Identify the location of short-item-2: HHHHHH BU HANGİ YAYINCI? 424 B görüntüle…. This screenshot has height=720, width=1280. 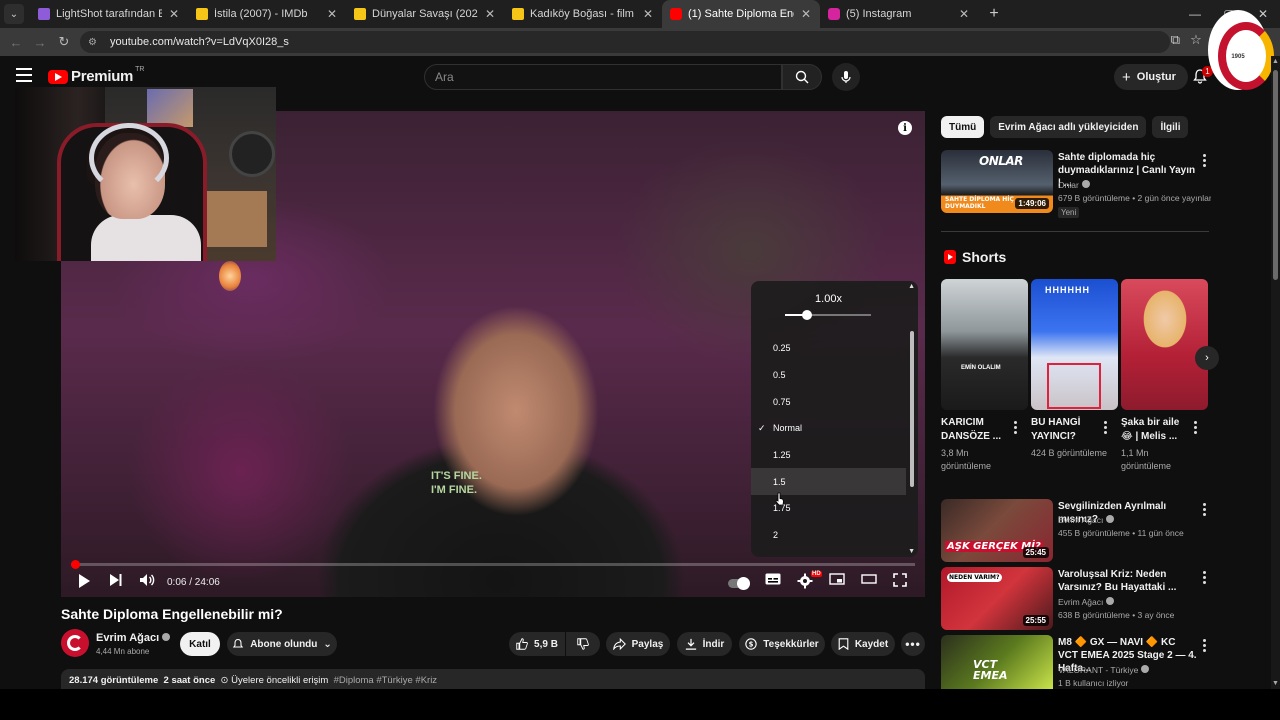
(1074, 368).